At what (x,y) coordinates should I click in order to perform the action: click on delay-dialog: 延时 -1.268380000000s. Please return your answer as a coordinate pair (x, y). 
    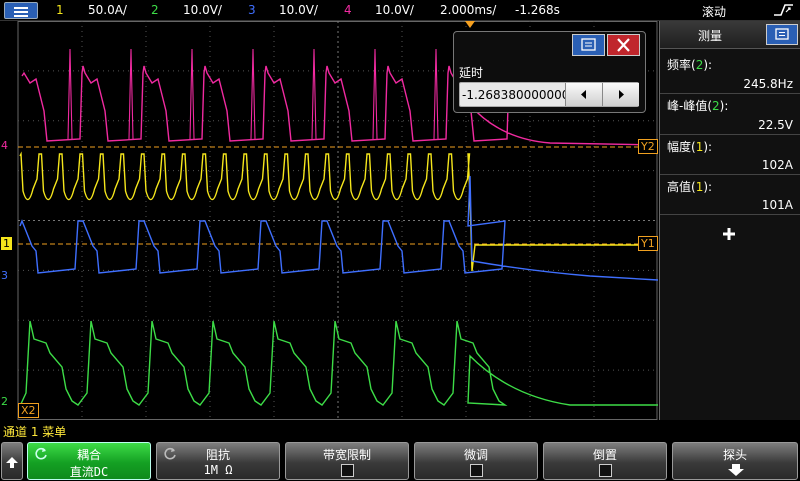
    Looking at the image, I should click on (549, 72).